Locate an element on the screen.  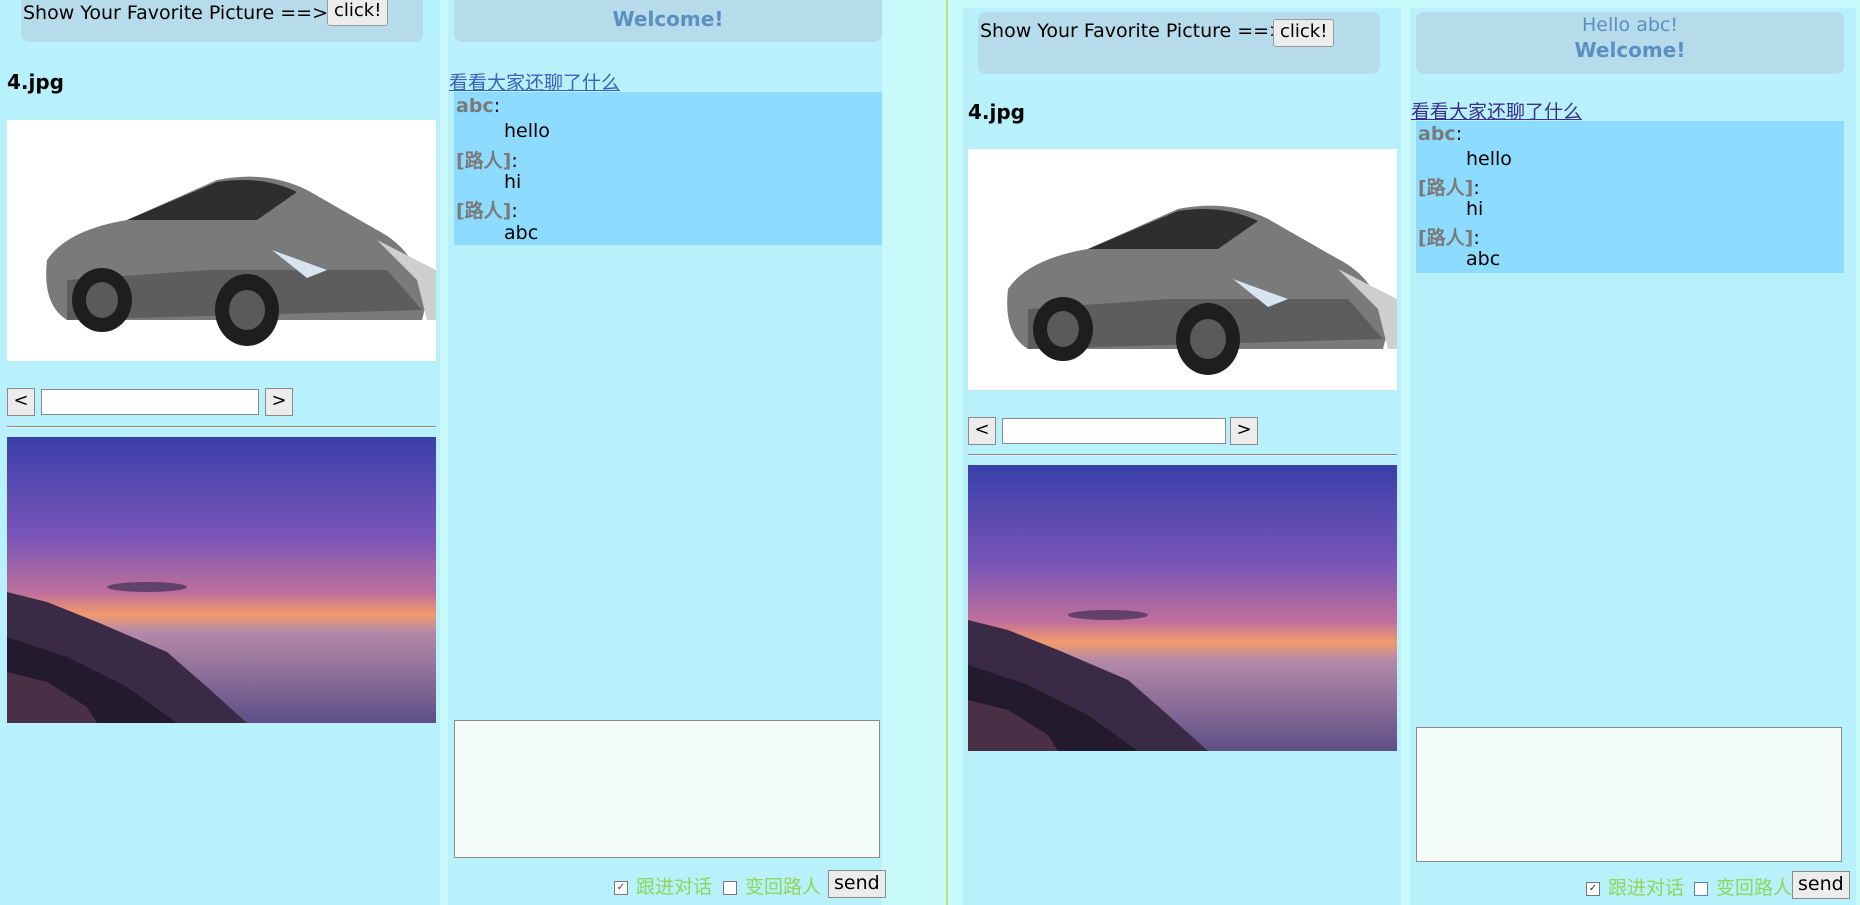
greeting-box: Hello abc! Welcome! is located at coordinates (1630, 43).